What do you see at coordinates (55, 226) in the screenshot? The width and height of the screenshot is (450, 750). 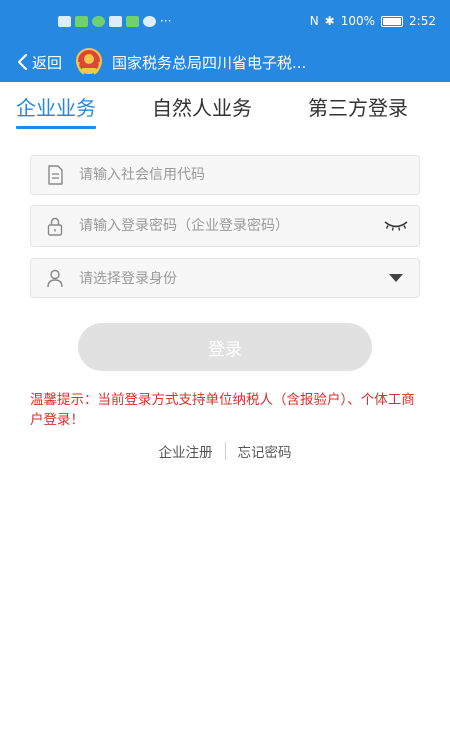 I see `lock-icon` at bounding box center [55, 226].